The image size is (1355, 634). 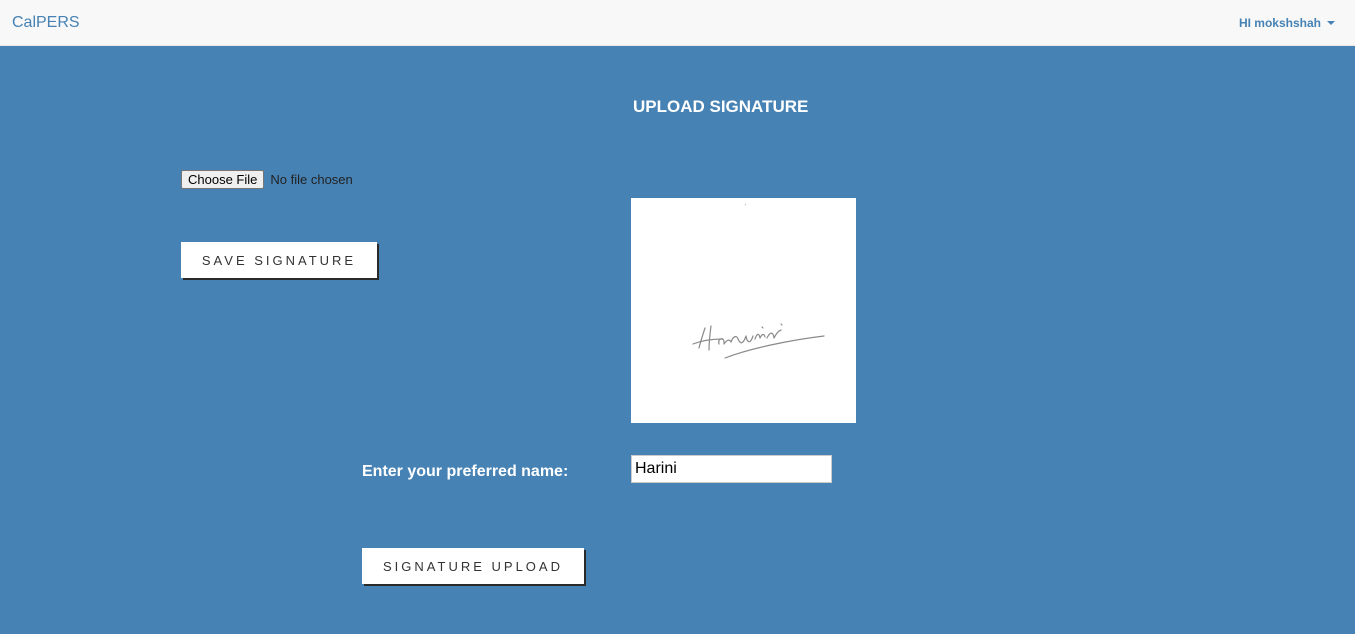 I want to click on top-navbar: CalPERS HI mokshshah, so click(x=677, y=23).